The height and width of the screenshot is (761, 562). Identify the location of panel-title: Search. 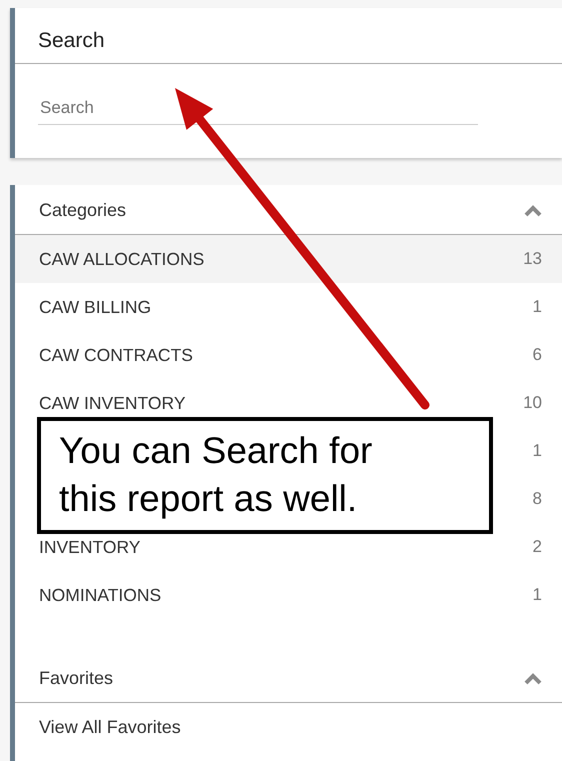
(71, 41).